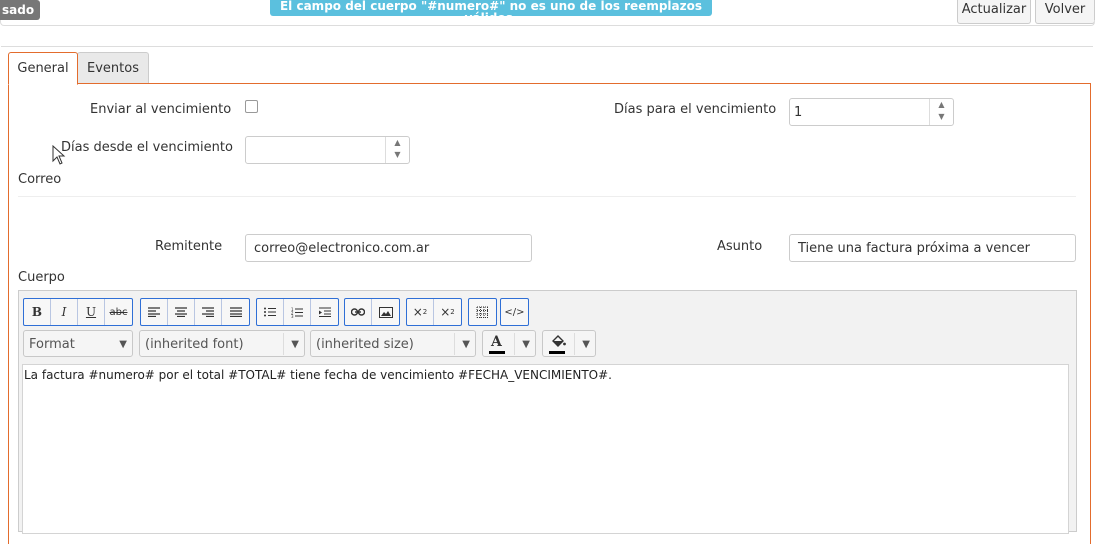 Image resolution: width=1099 pixels, height=544 pixels. What do you see at coordinates (20, 10) in the screenshot?
I see `status-badge: sado` at bounding box center [20, 10].